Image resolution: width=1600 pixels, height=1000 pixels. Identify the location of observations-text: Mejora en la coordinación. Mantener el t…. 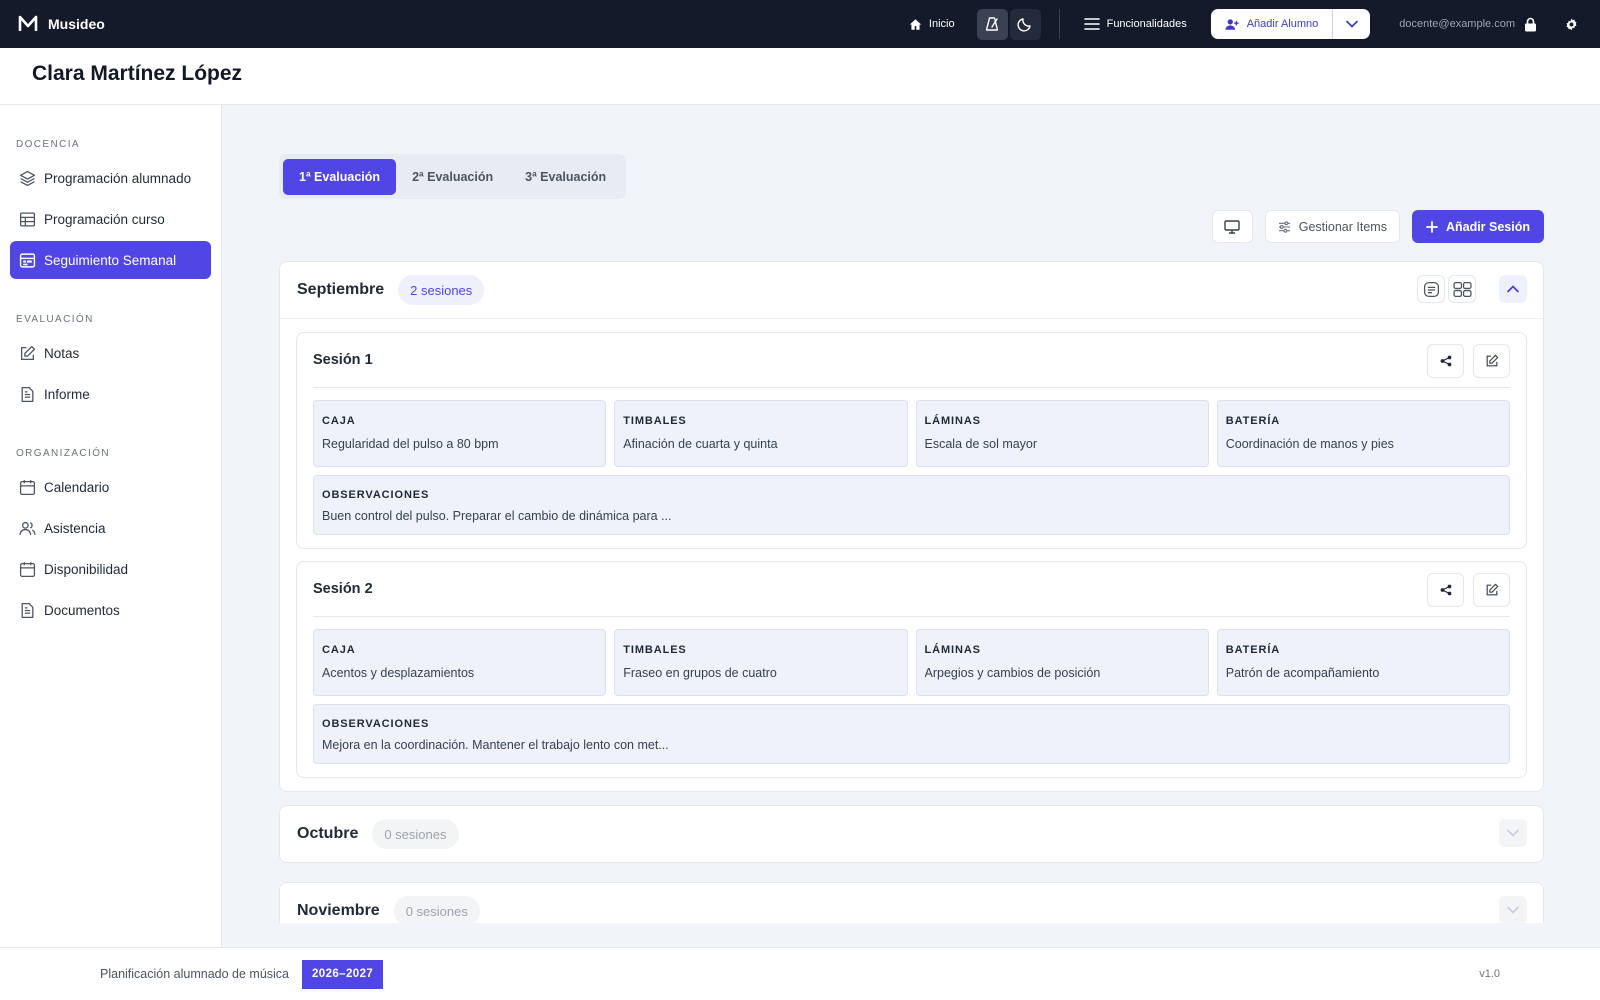
(495, 745).